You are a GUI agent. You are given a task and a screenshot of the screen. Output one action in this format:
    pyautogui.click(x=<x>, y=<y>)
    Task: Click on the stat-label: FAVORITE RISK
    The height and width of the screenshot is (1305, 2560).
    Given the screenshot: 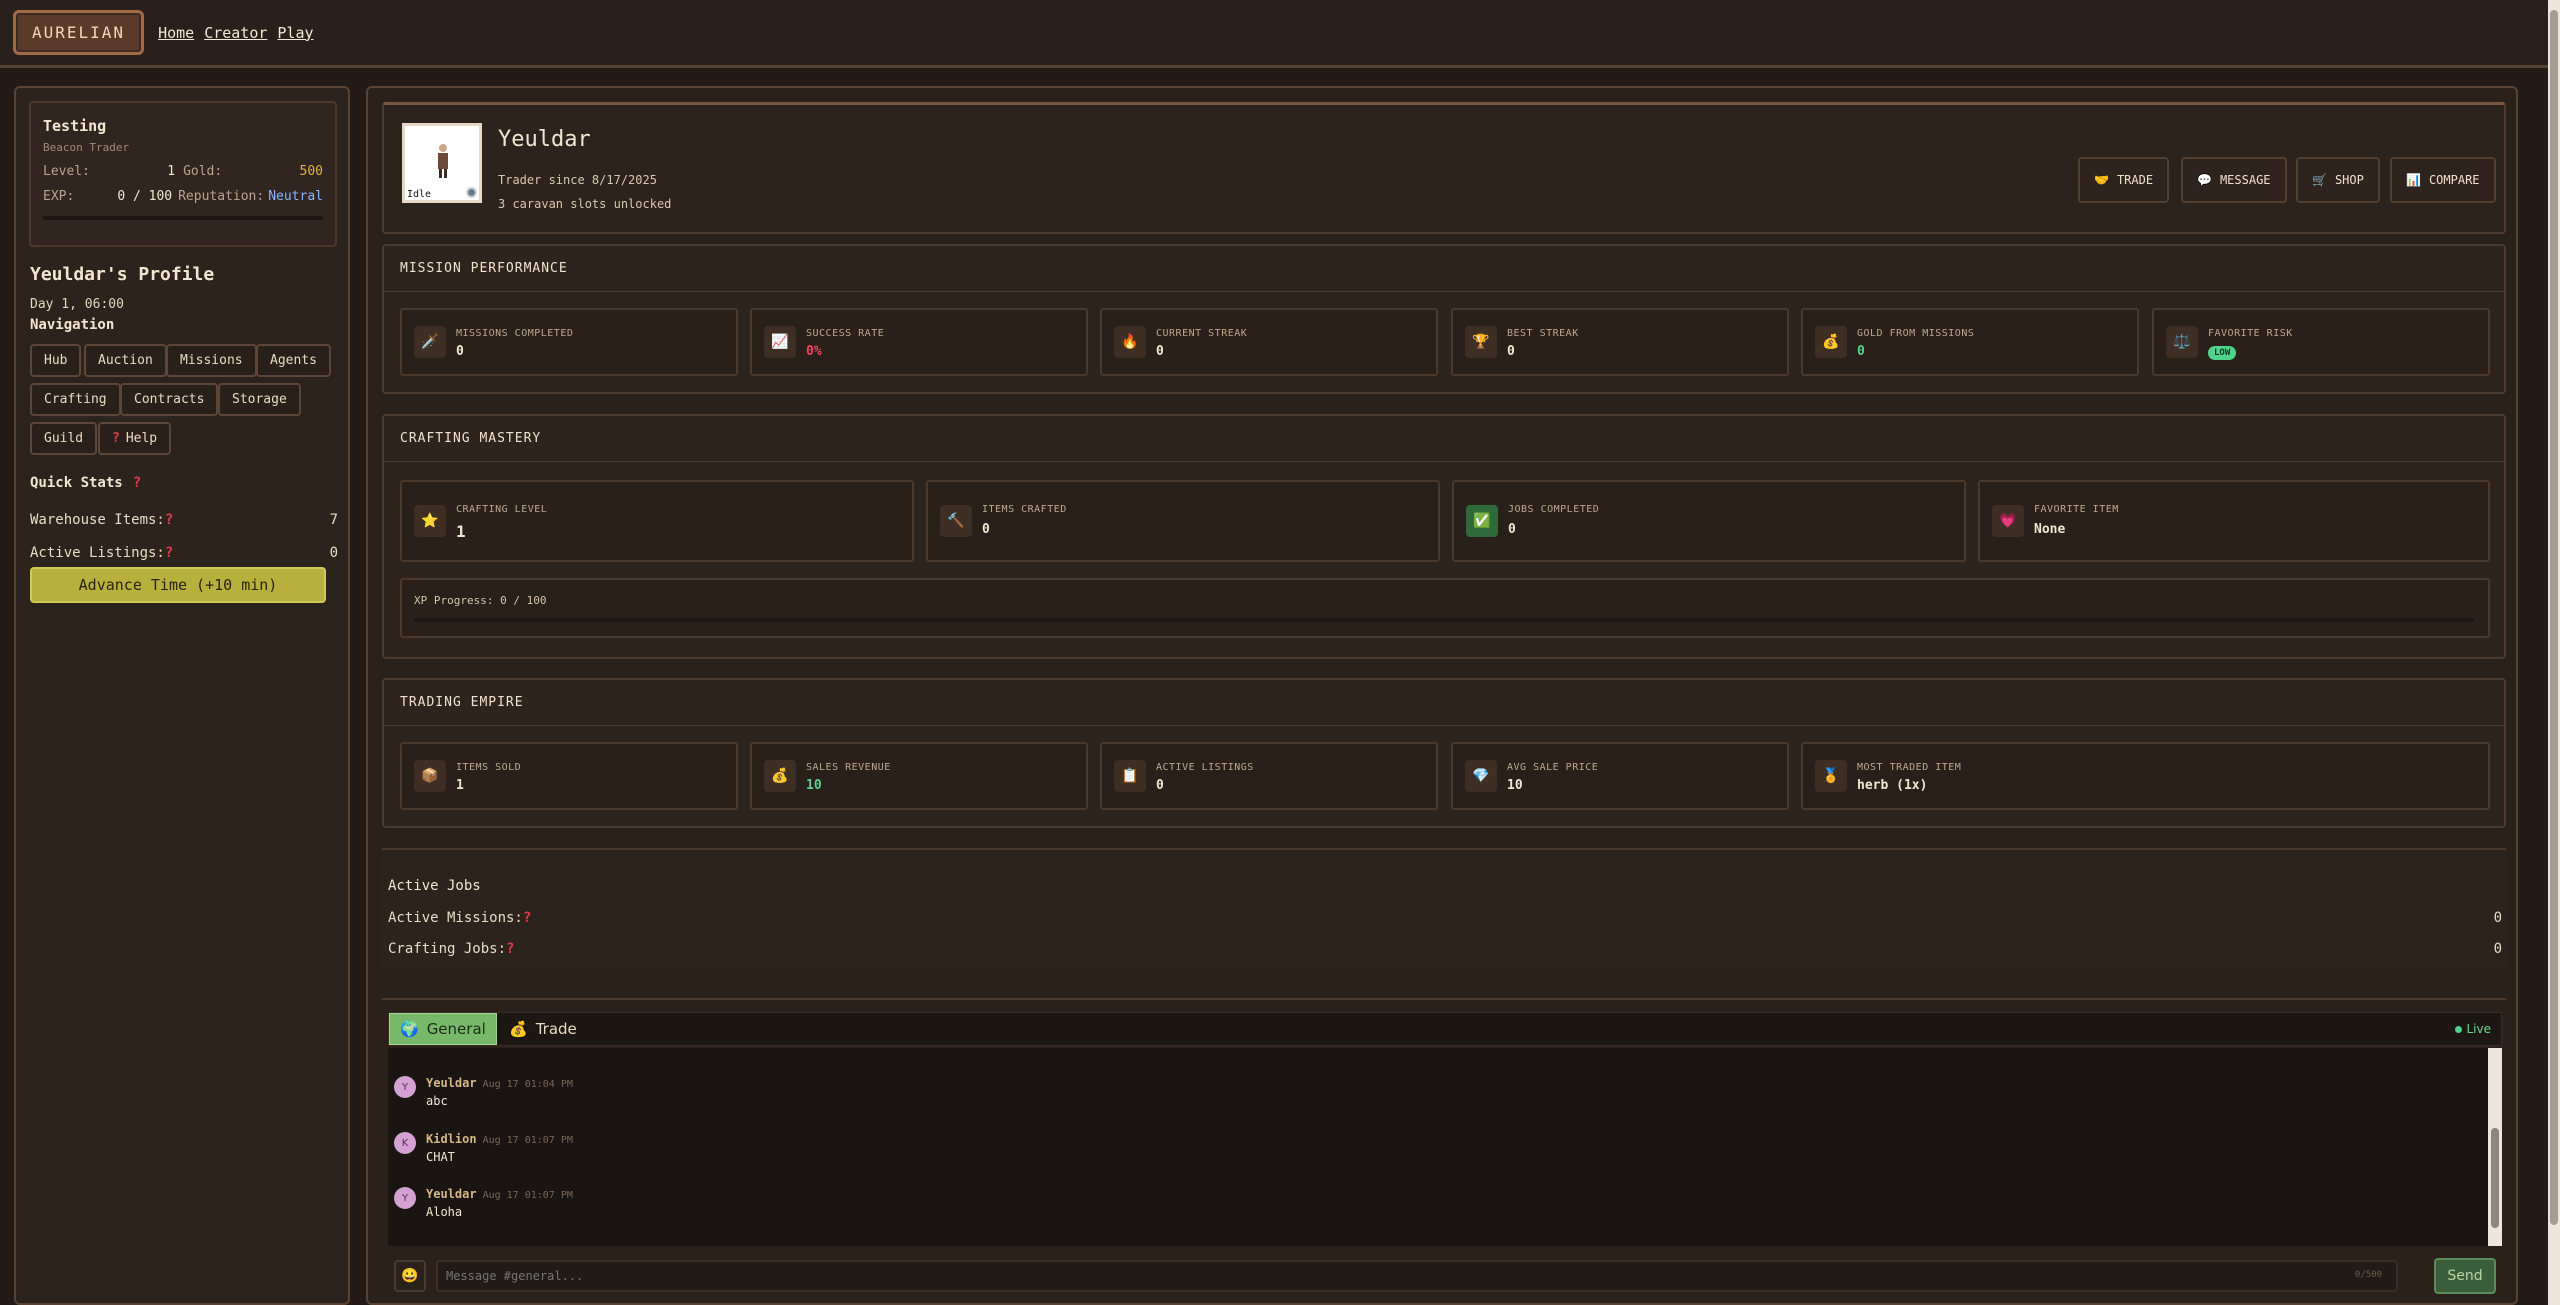 What is the action you would take?
    pyautogui.click(x=2250, y=333)
    